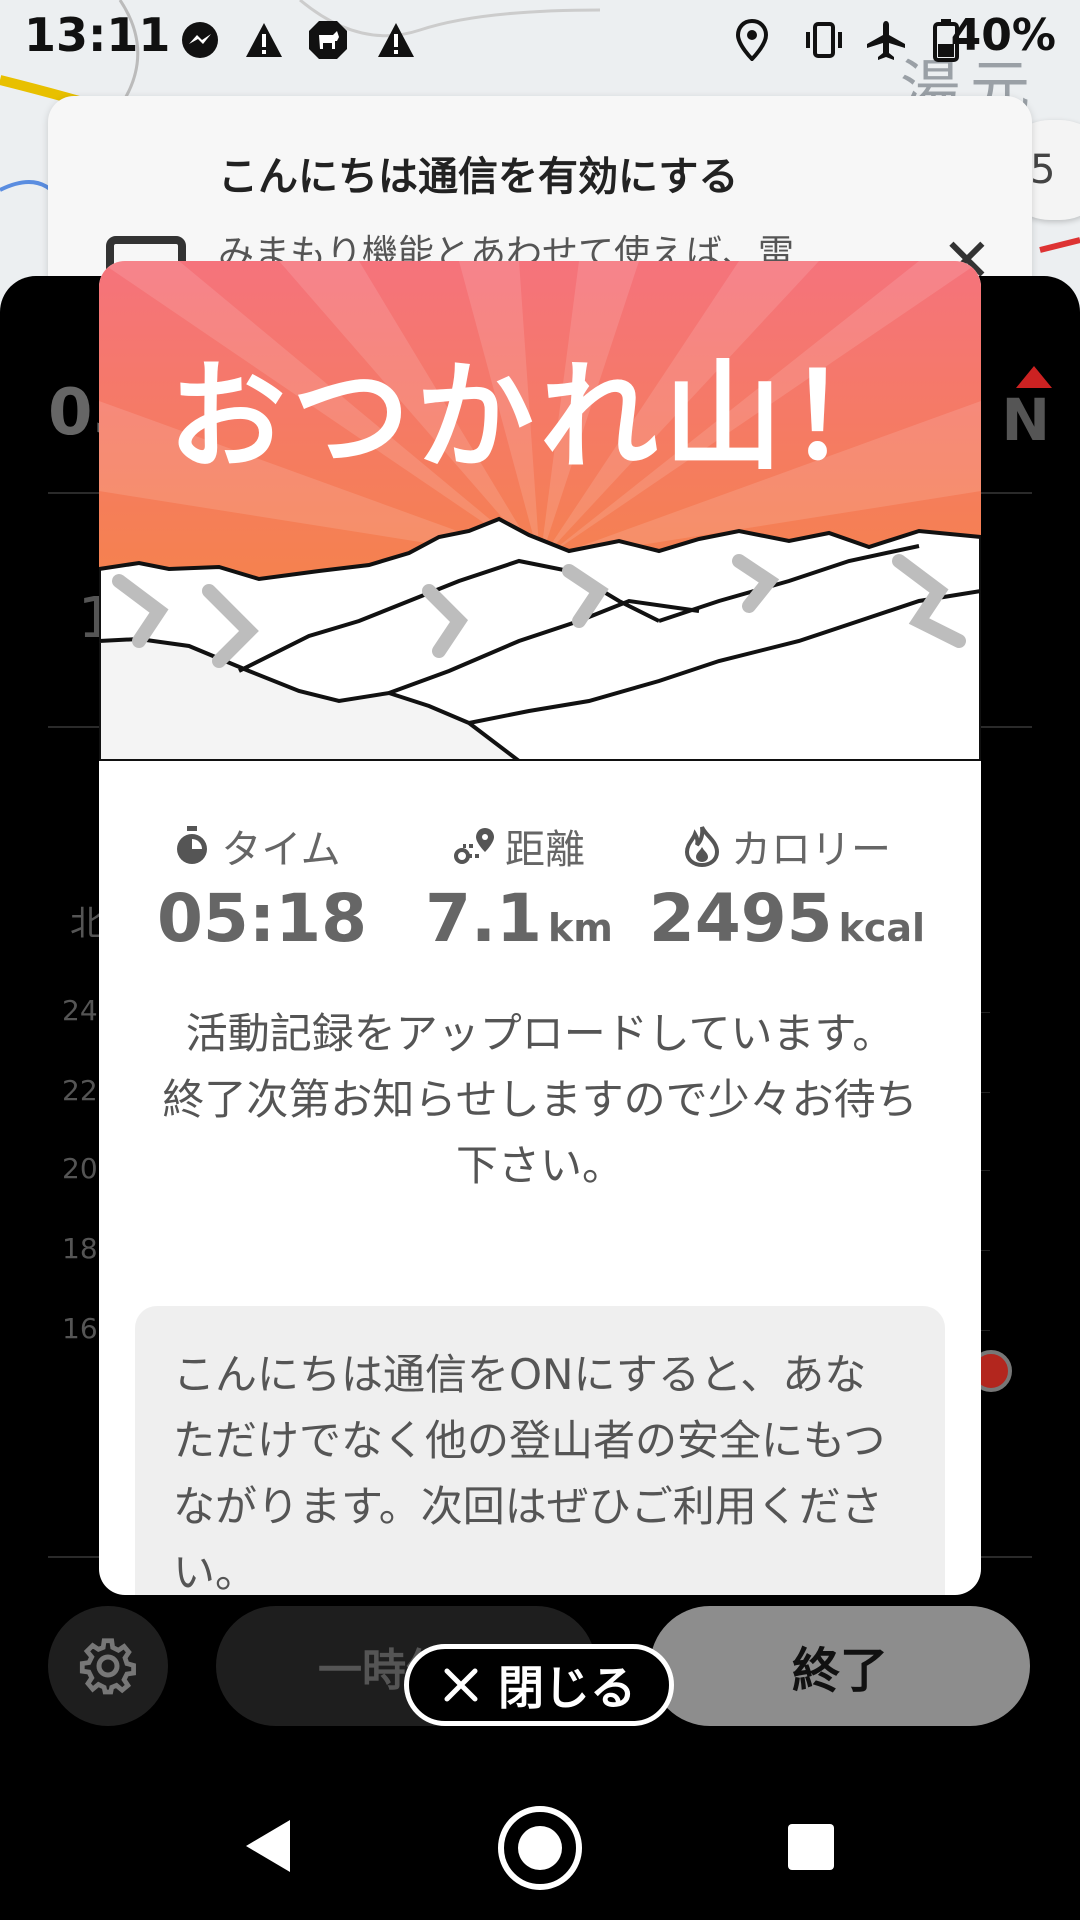 The width and height of the screenshot is (1080, 1920). What do you see at coordinates (840, 1666) in the screenshot?
I see `end-button: 終了` at bounding box center [840, 1666].